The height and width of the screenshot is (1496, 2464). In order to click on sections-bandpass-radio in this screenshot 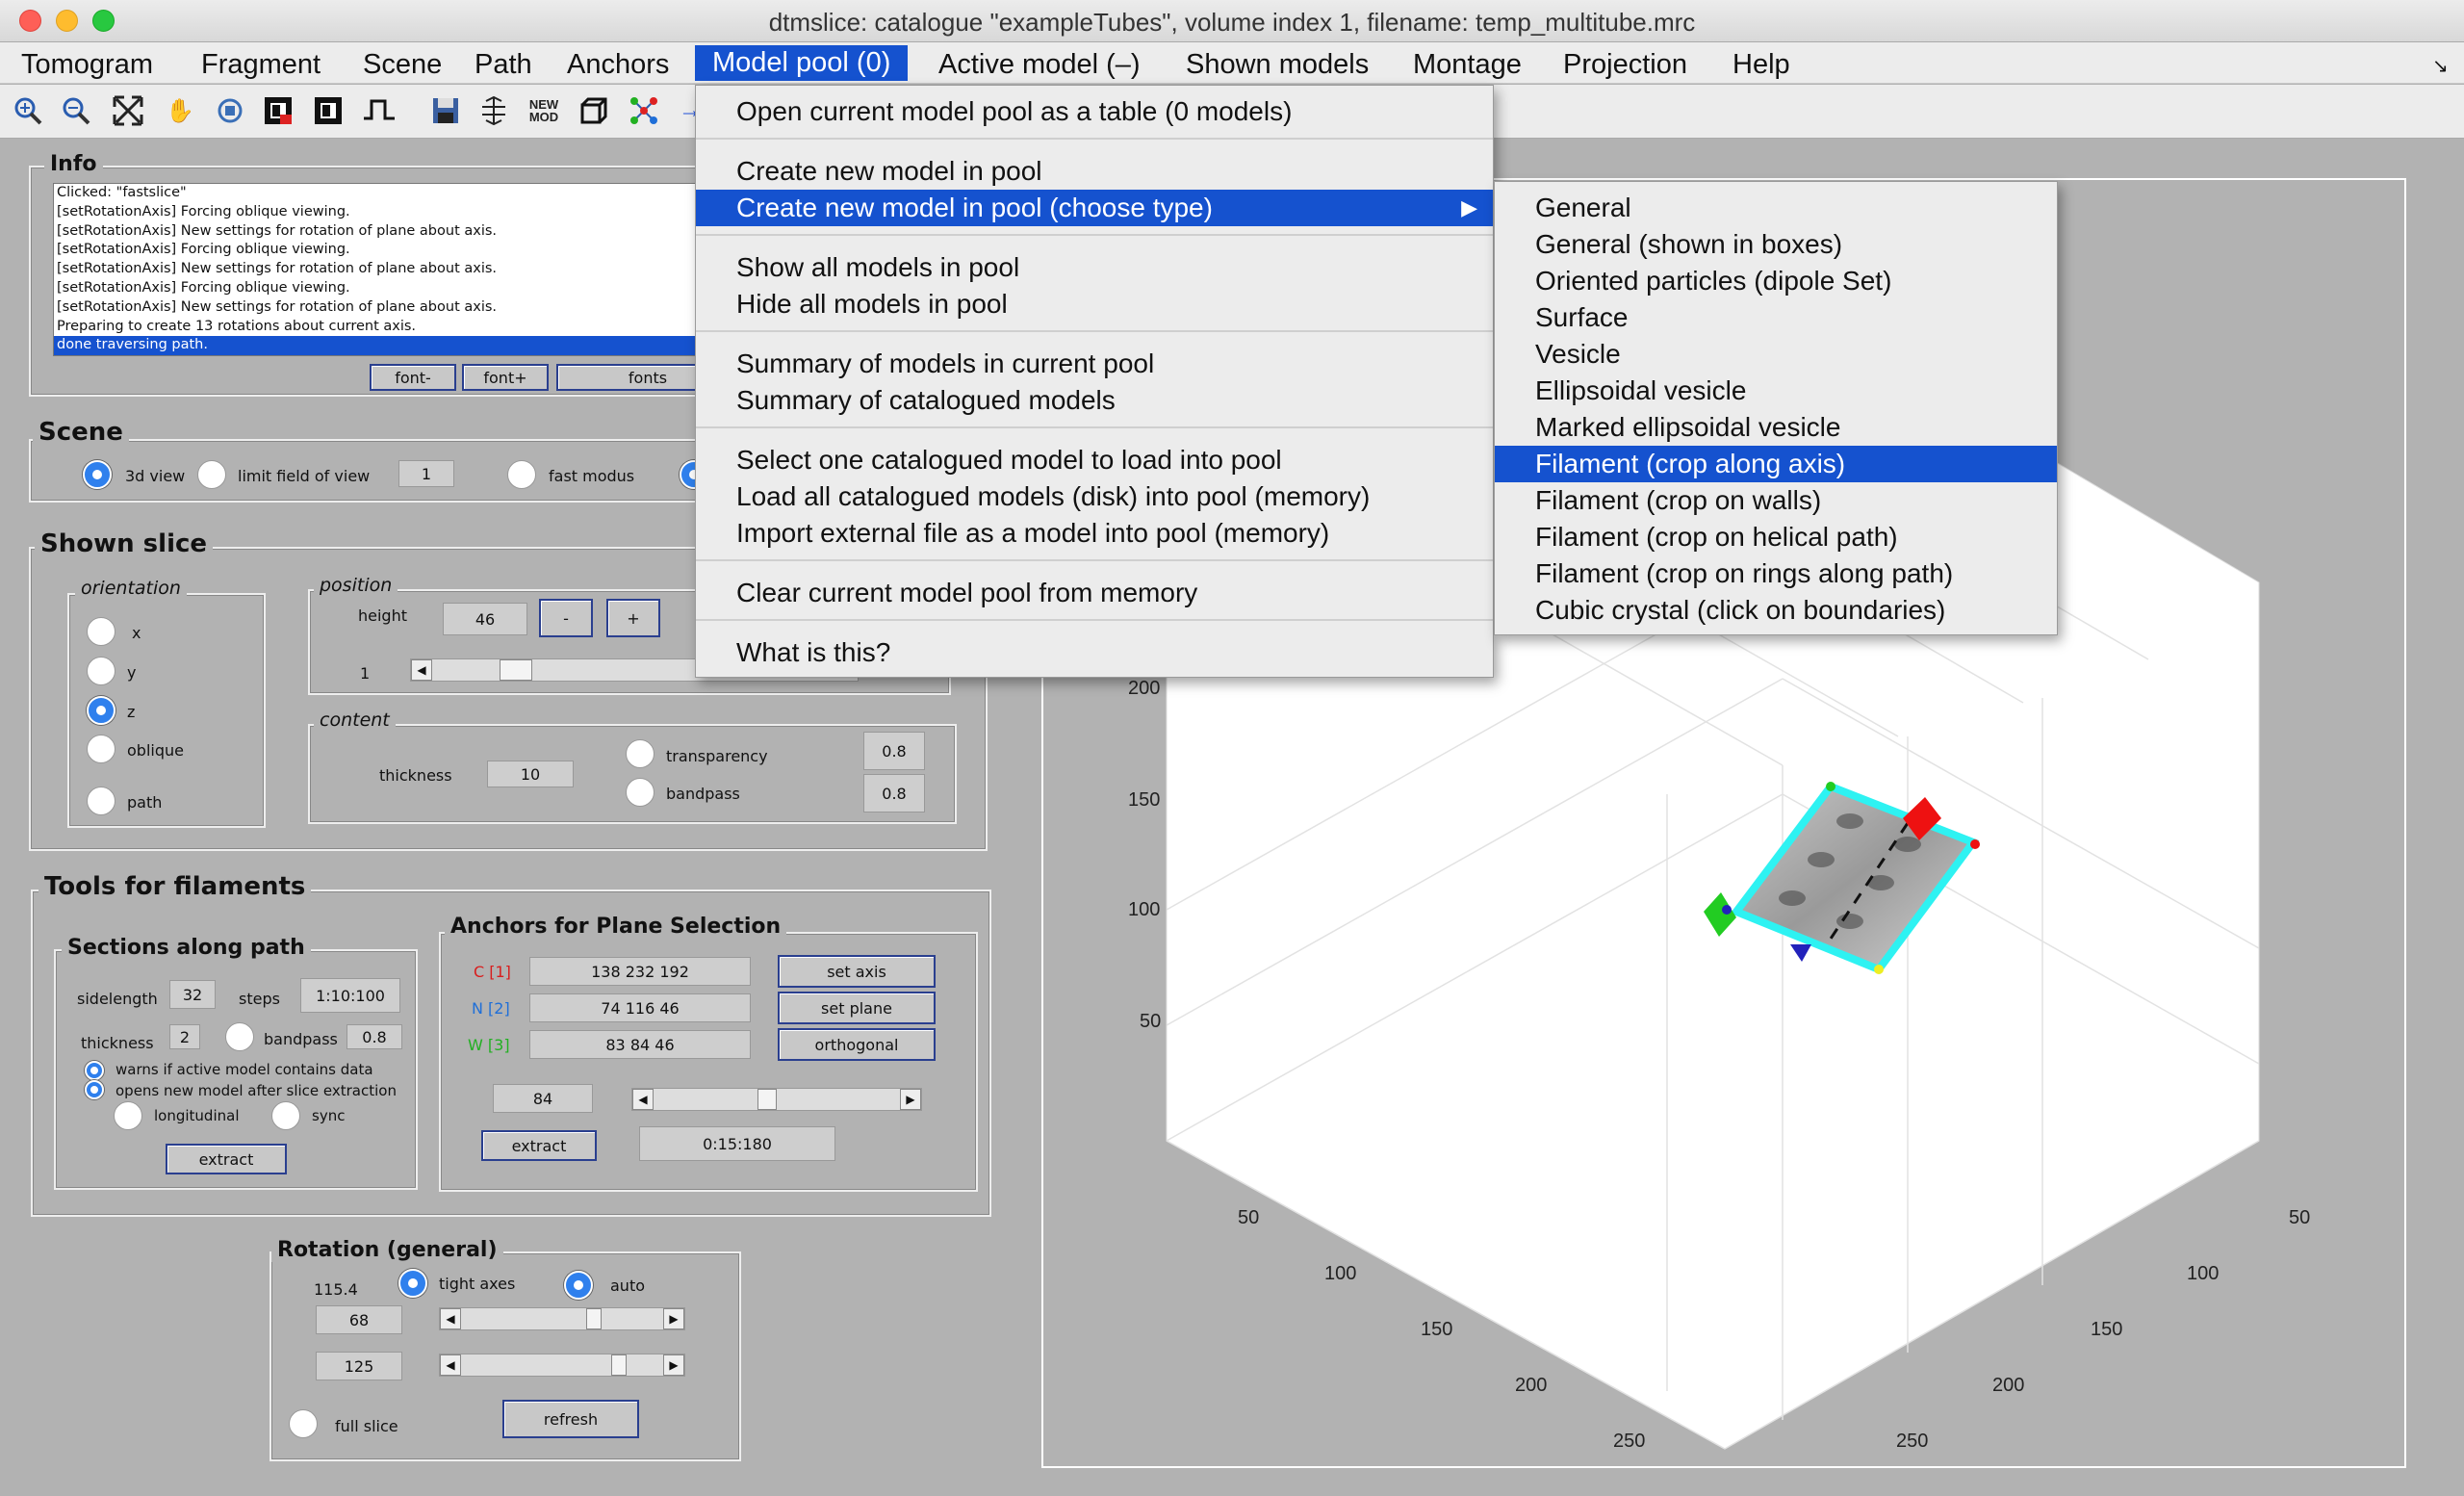, I will do `click(239, 1036)`.